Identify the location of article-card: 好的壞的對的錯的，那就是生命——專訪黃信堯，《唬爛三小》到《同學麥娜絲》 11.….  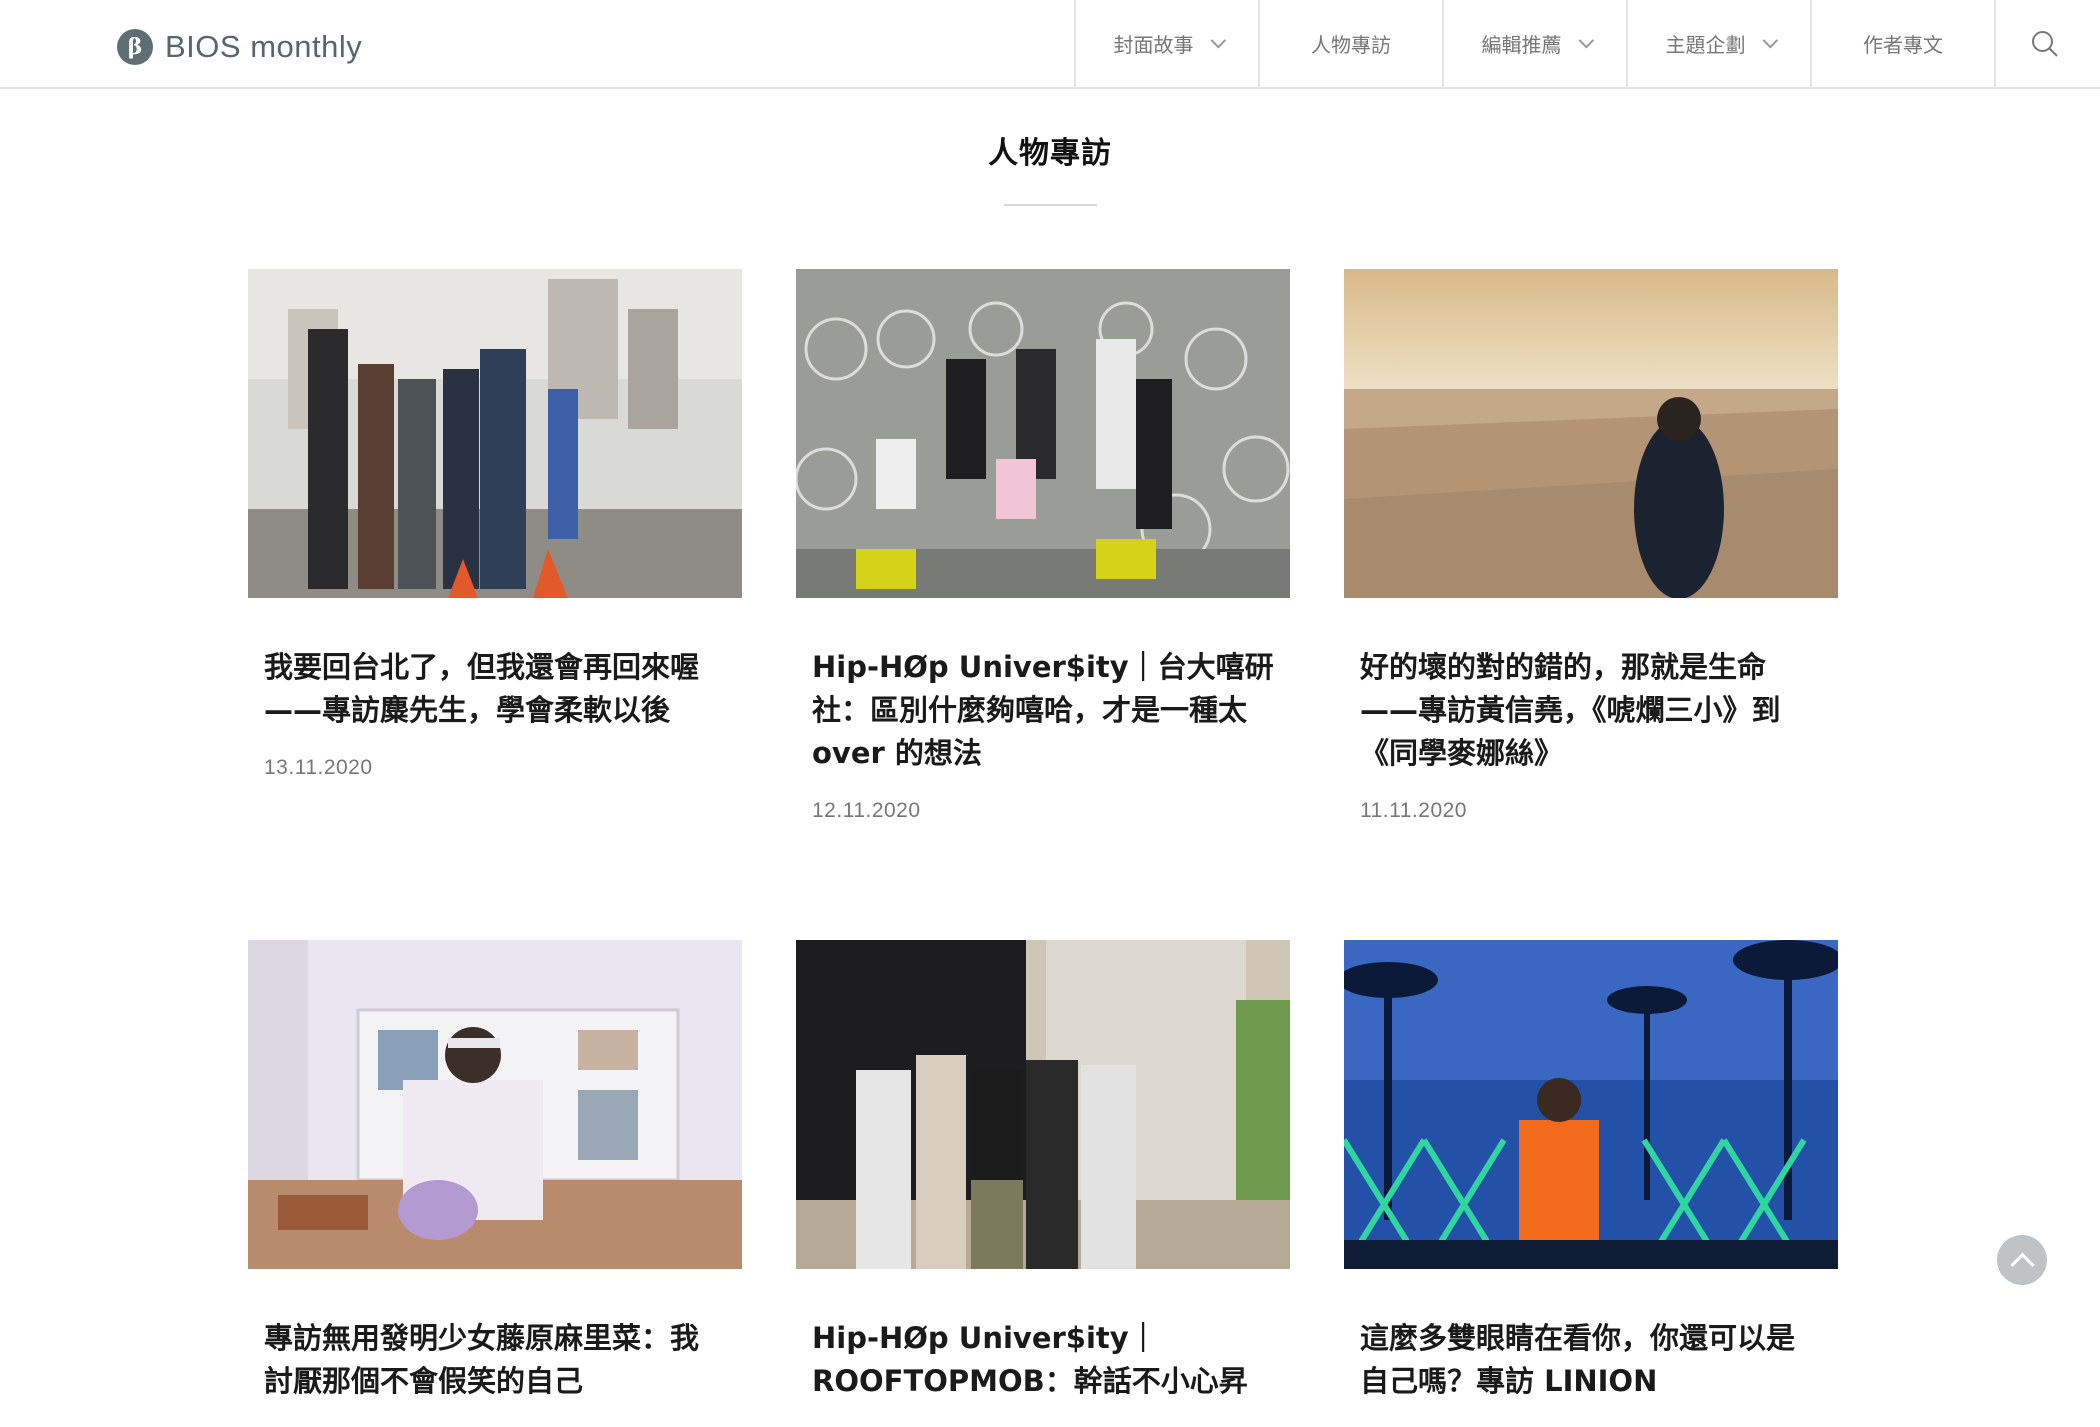
(1591, 546).